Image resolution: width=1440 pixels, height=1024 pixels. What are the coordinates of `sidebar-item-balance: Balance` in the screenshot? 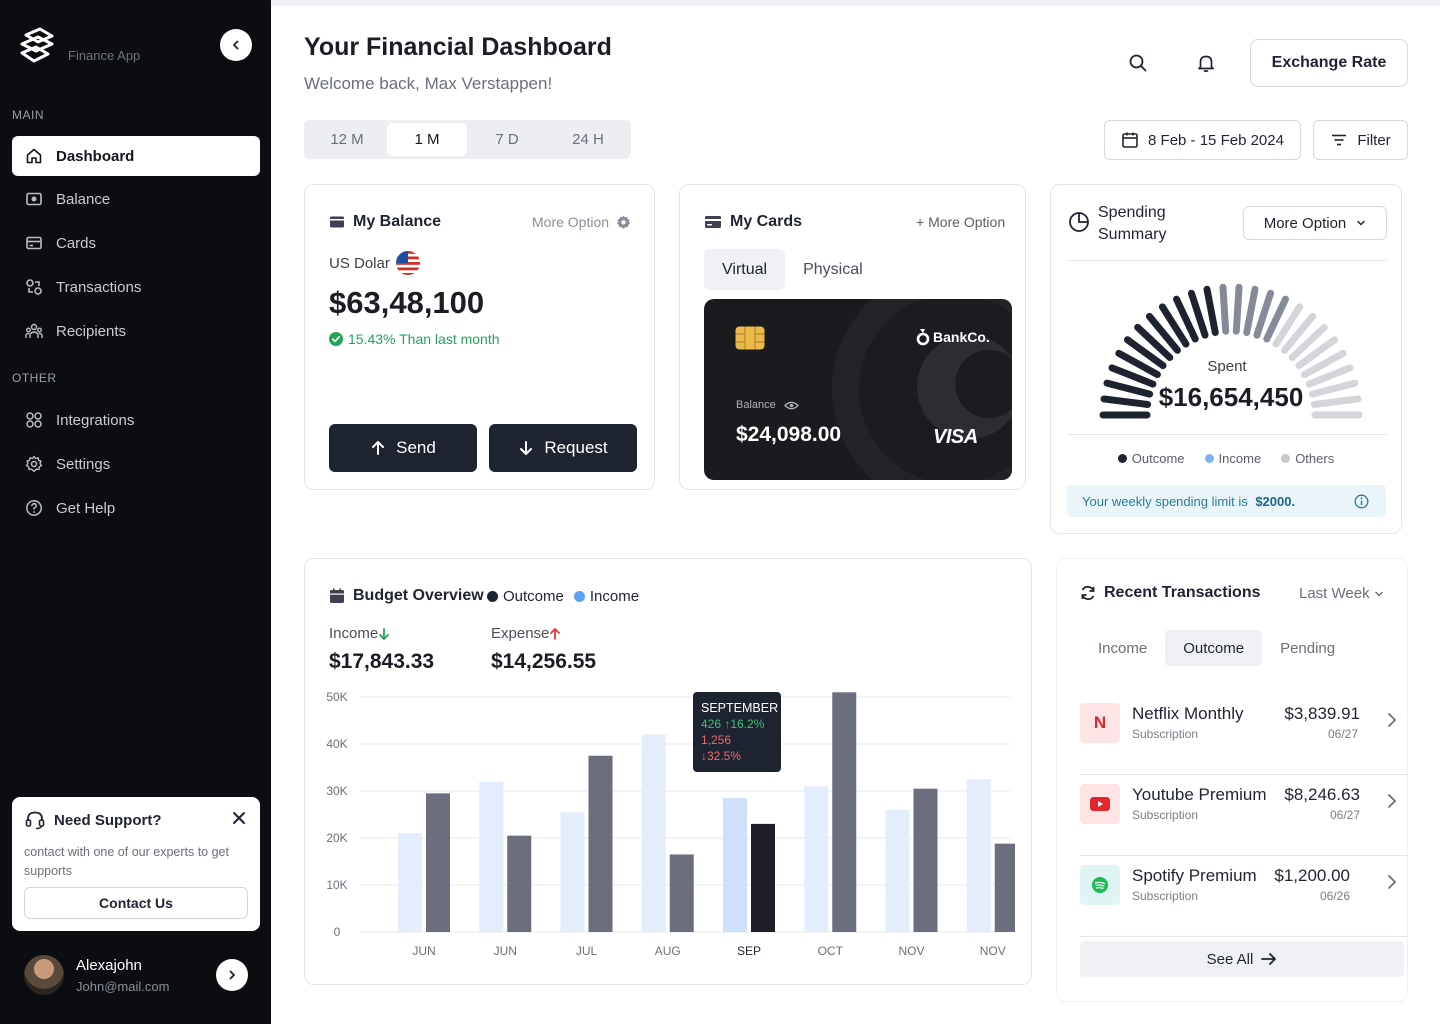 It's located at (136, 199).